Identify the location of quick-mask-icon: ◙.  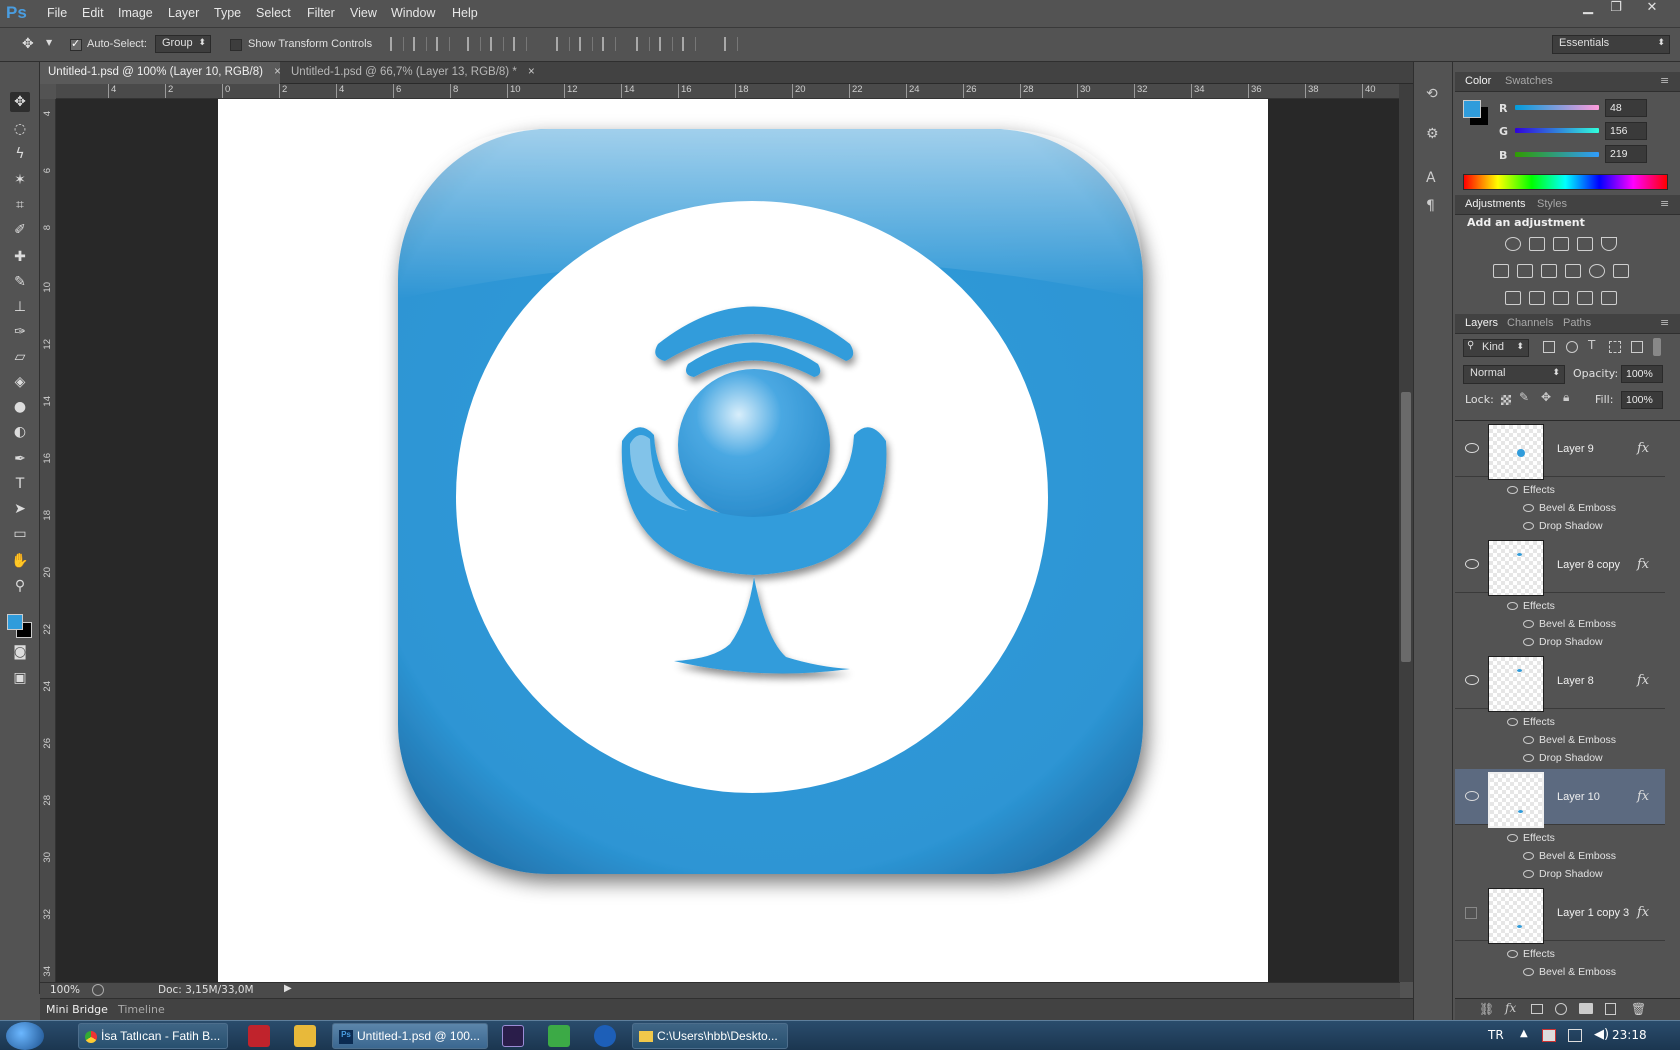
(20, 652).